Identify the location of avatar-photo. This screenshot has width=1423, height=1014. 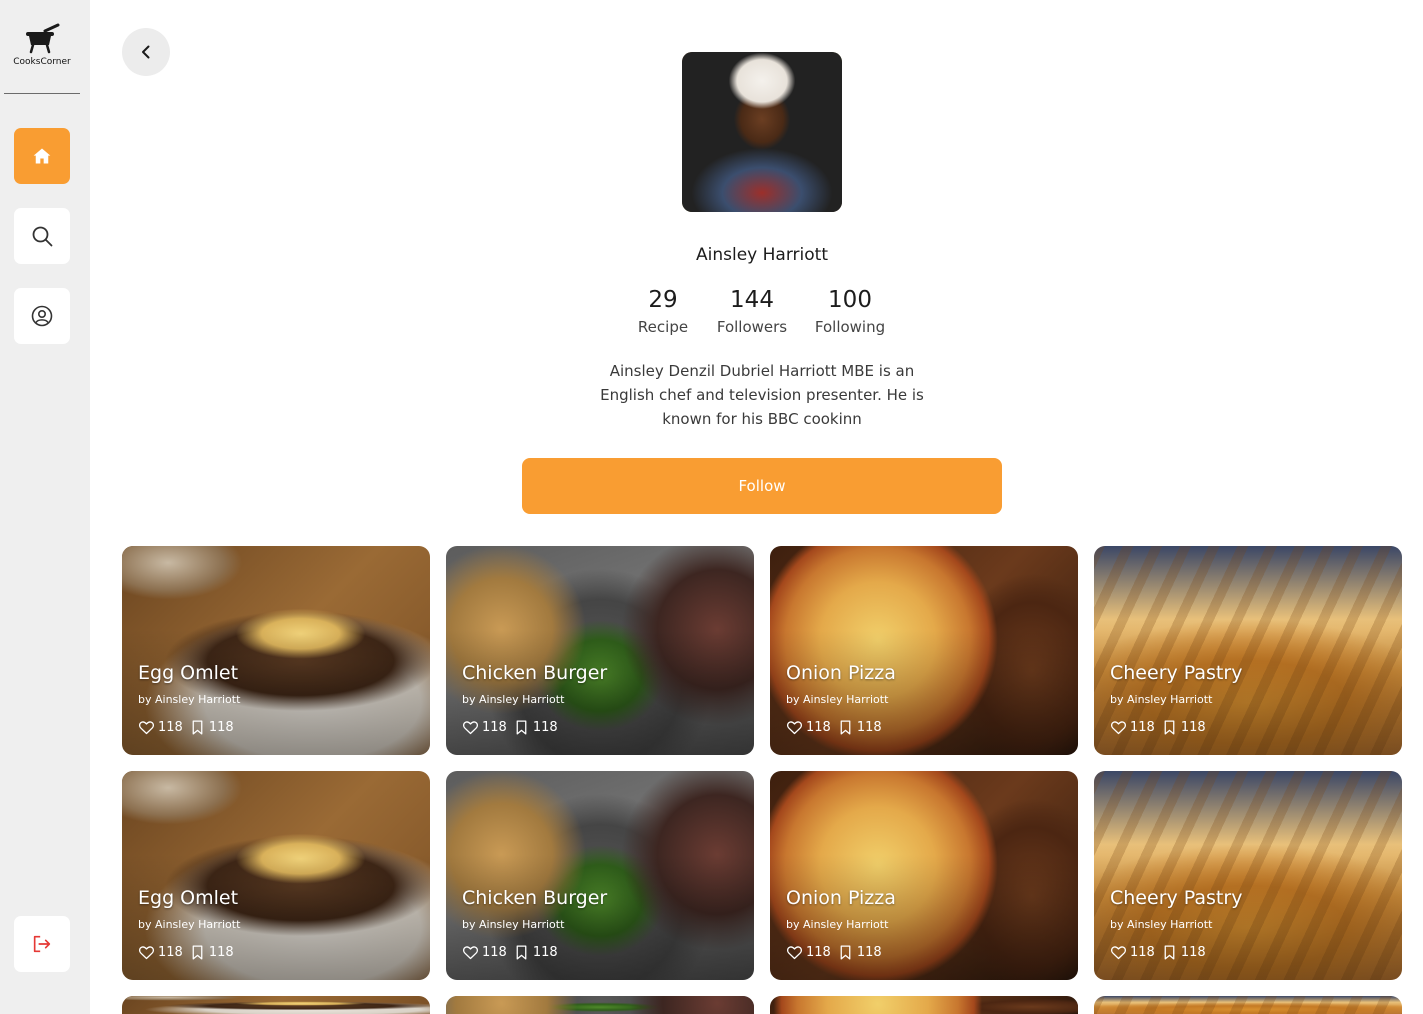
(762, 132).